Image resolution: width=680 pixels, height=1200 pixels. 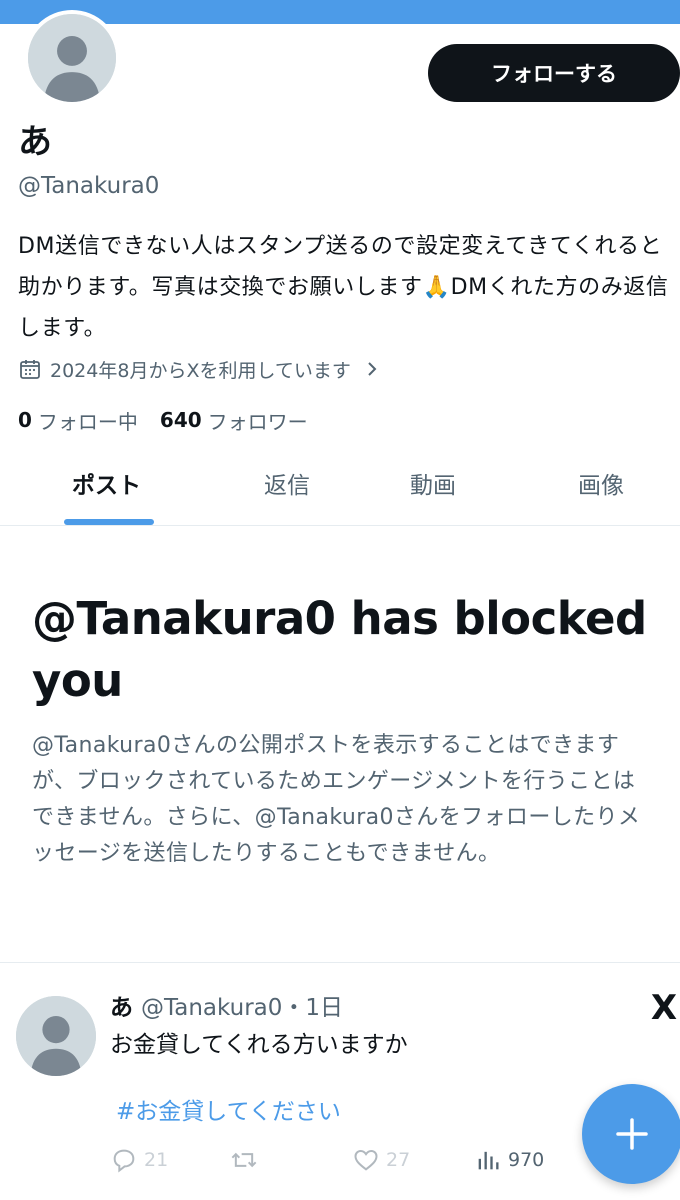 I want to click on joined-date-text: 2024年8月からXを利用しています, so click(x=200, y=370).